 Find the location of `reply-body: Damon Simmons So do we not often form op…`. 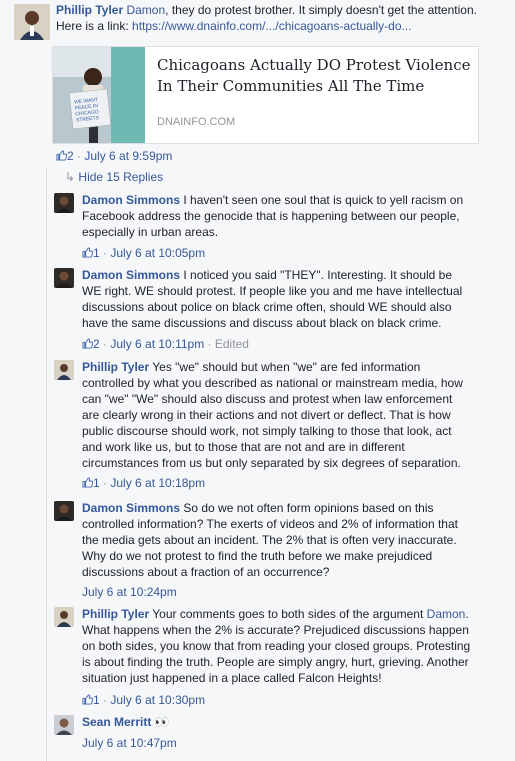

reply-body: Damon Simmons So do we not often form op… is located at coordinates (270, 540).